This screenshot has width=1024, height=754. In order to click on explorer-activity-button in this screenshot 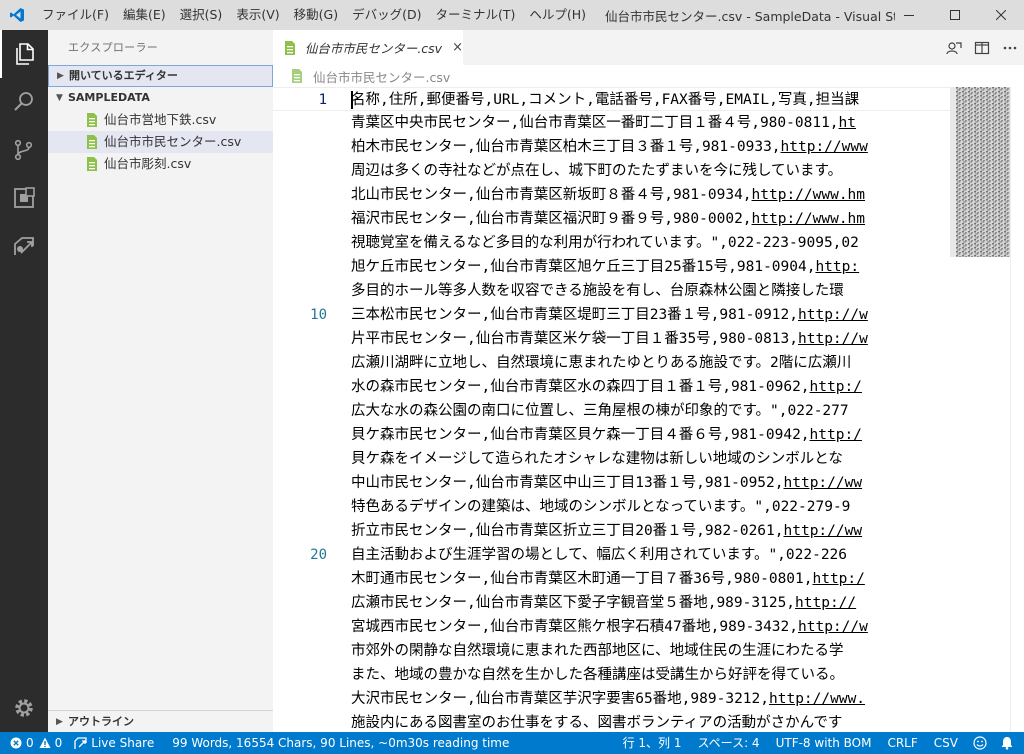, I will do `click(24, 54)`.